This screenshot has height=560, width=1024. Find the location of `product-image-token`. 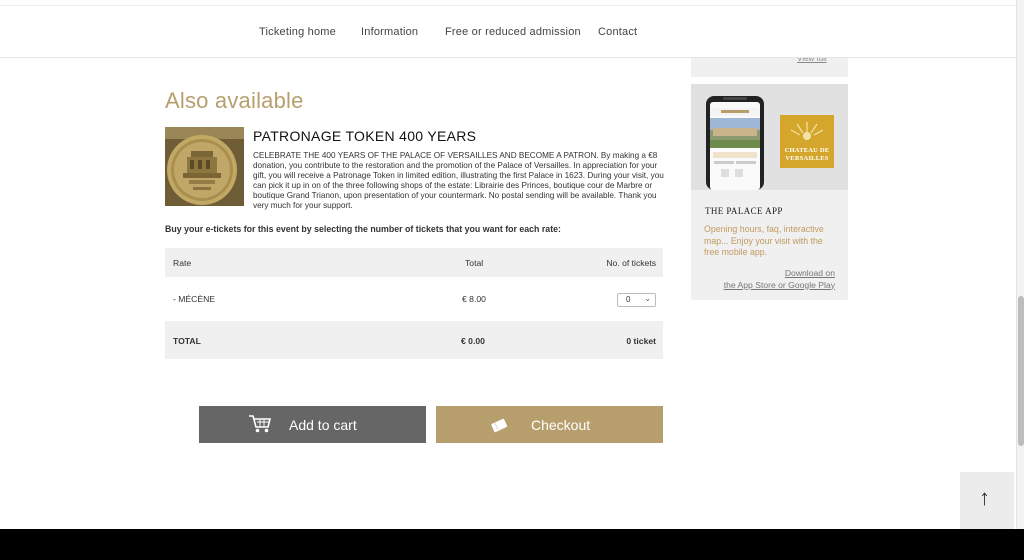

product-image-token is located at coordinates (204, 166).